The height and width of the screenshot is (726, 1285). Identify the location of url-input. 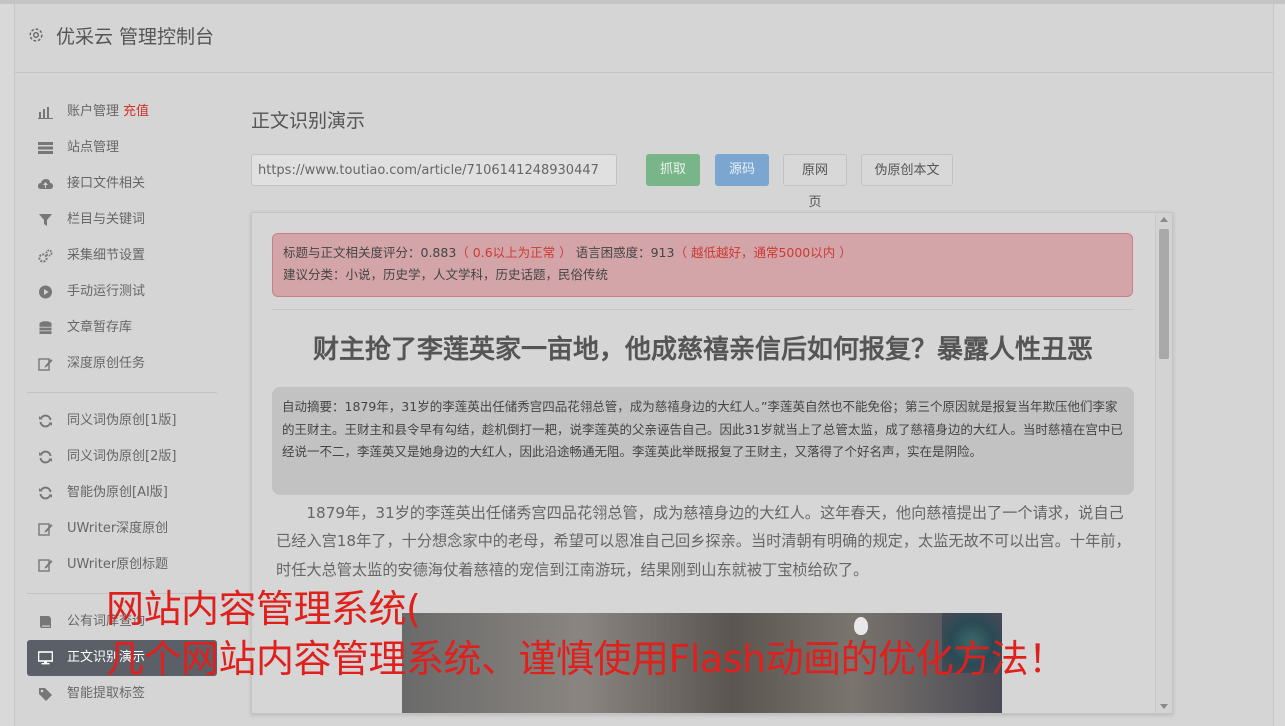
(434, 170).